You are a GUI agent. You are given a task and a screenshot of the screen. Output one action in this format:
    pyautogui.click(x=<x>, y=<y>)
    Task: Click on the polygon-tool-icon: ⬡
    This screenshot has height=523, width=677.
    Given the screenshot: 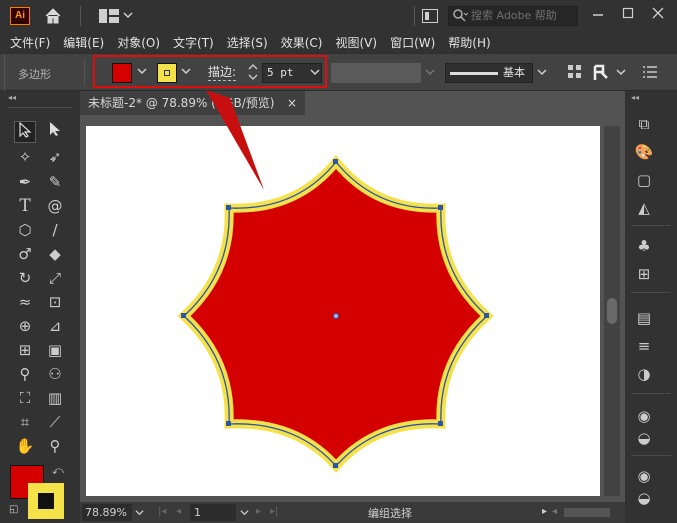 What is the action you would take?
    pyautogui.click(x=25, y=230)
    